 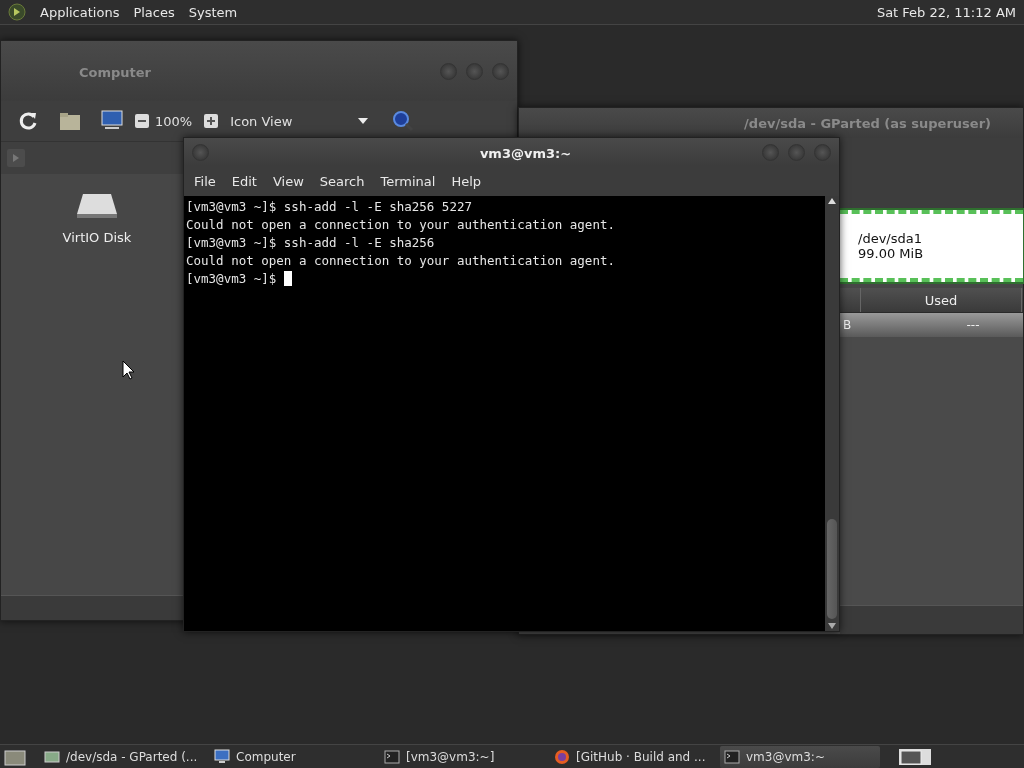 I want to click on logo-icon, so click(x=17, y=12).